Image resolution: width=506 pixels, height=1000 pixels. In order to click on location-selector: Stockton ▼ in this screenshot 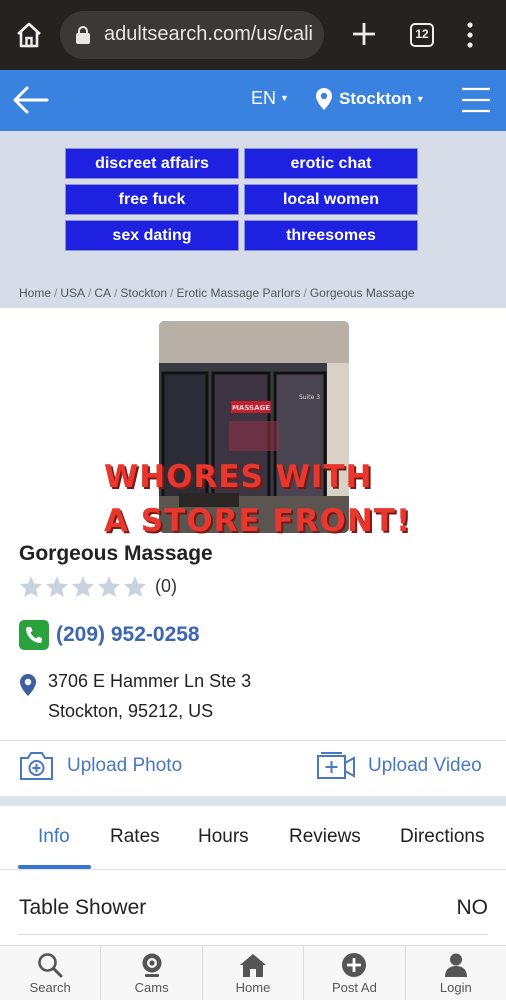, I will do `click(370, 99)`.